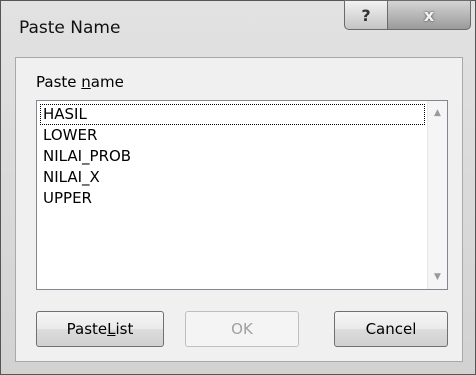  What do you see at coordinates (437, 113) in the screenshot?
I see `scroll-up-icon: ▲` at bounding box center [437, 113].